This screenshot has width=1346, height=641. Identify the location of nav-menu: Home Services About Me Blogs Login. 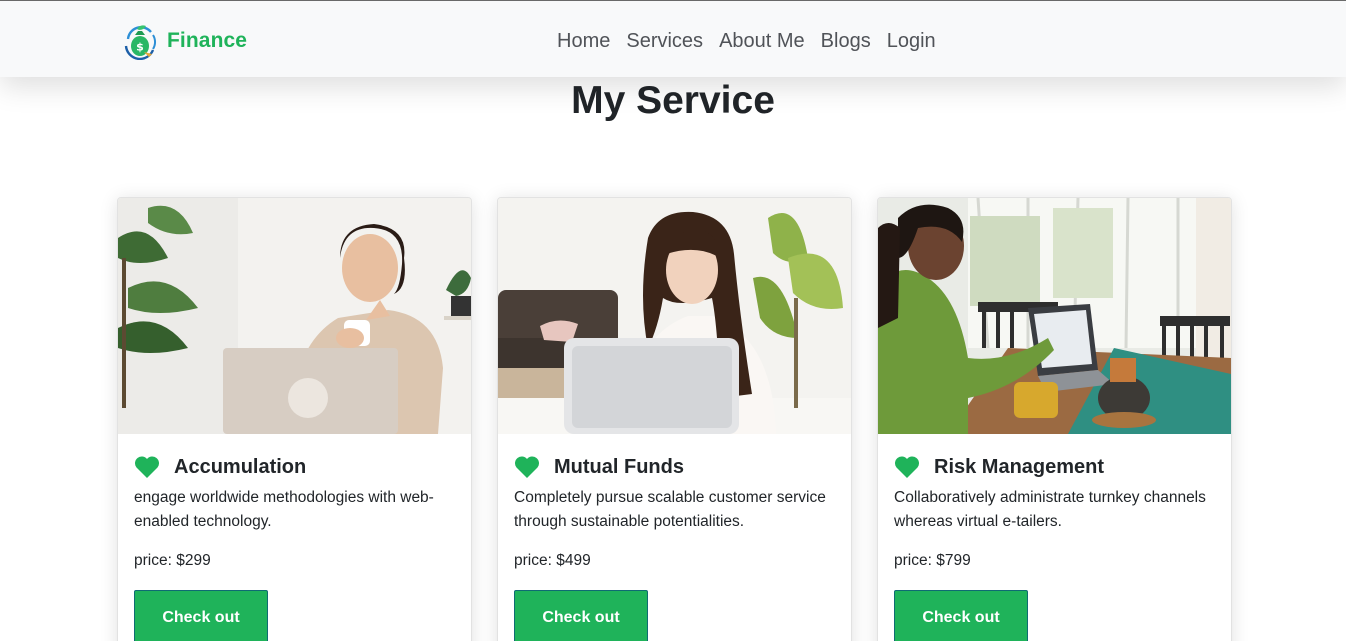
(746, 41).